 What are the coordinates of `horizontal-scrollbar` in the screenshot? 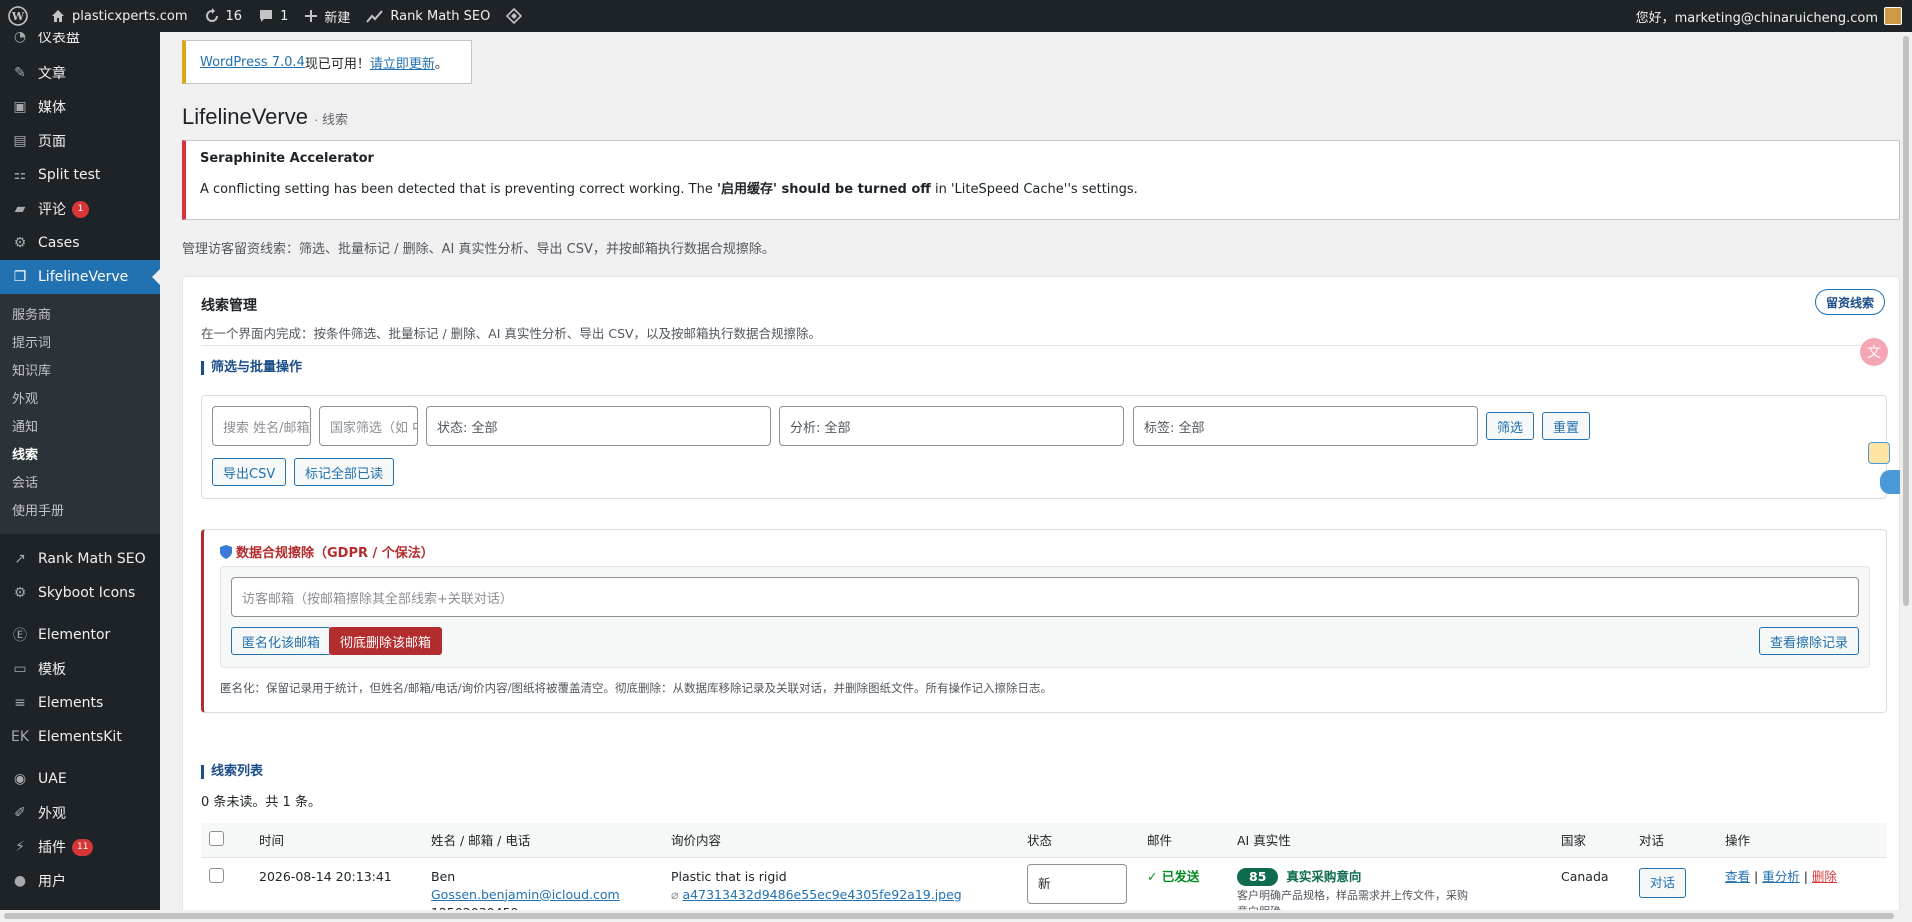 It's located at (950, 916).